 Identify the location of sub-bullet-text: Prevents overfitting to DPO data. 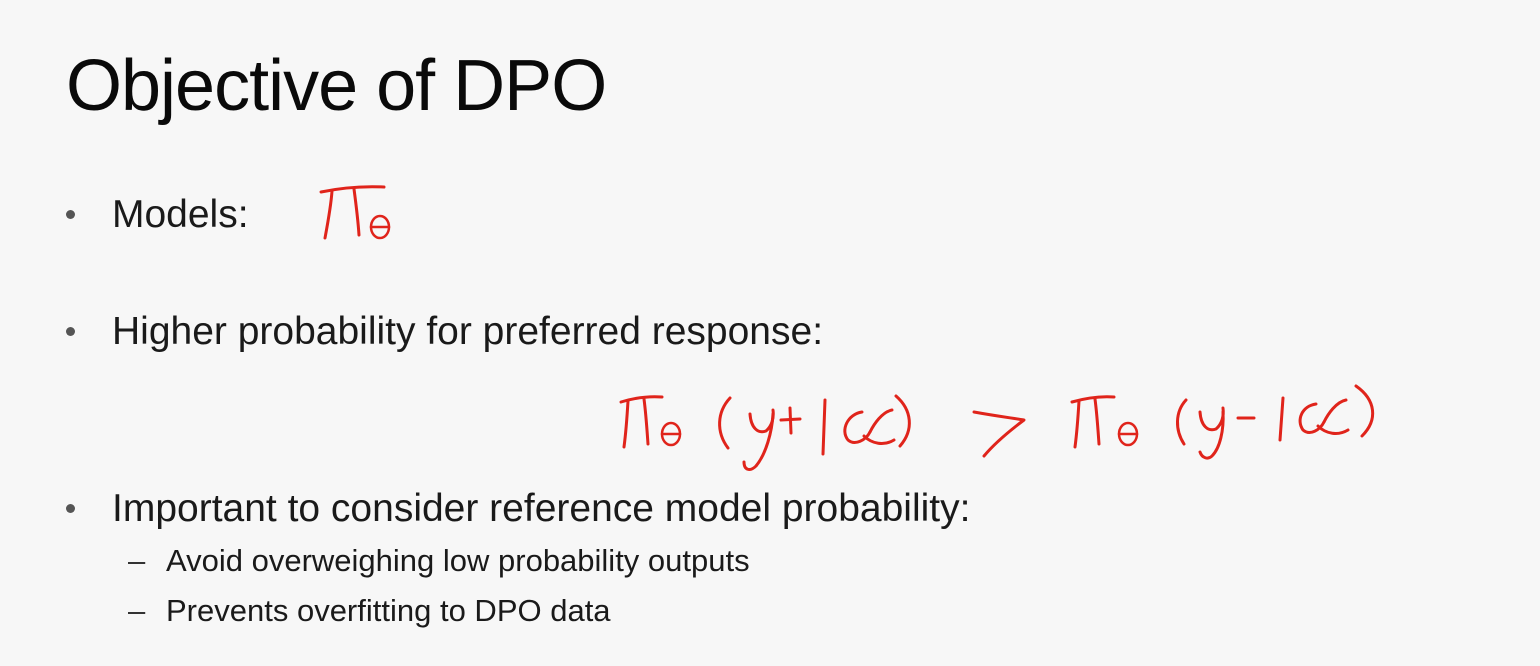
(388, 610).